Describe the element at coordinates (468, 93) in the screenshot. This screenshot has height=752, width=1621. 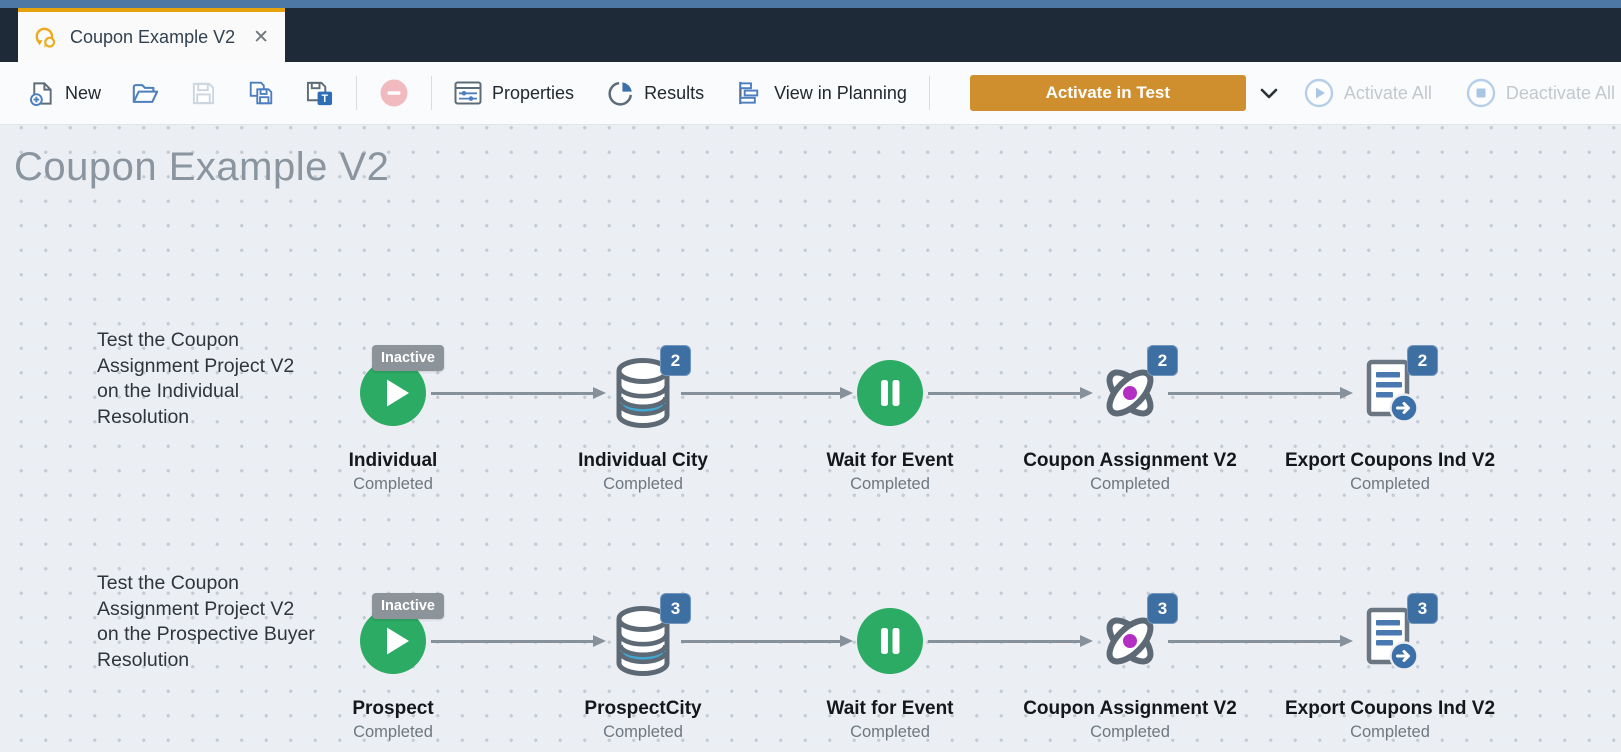
I see `properties-sliders-icon` at that location.